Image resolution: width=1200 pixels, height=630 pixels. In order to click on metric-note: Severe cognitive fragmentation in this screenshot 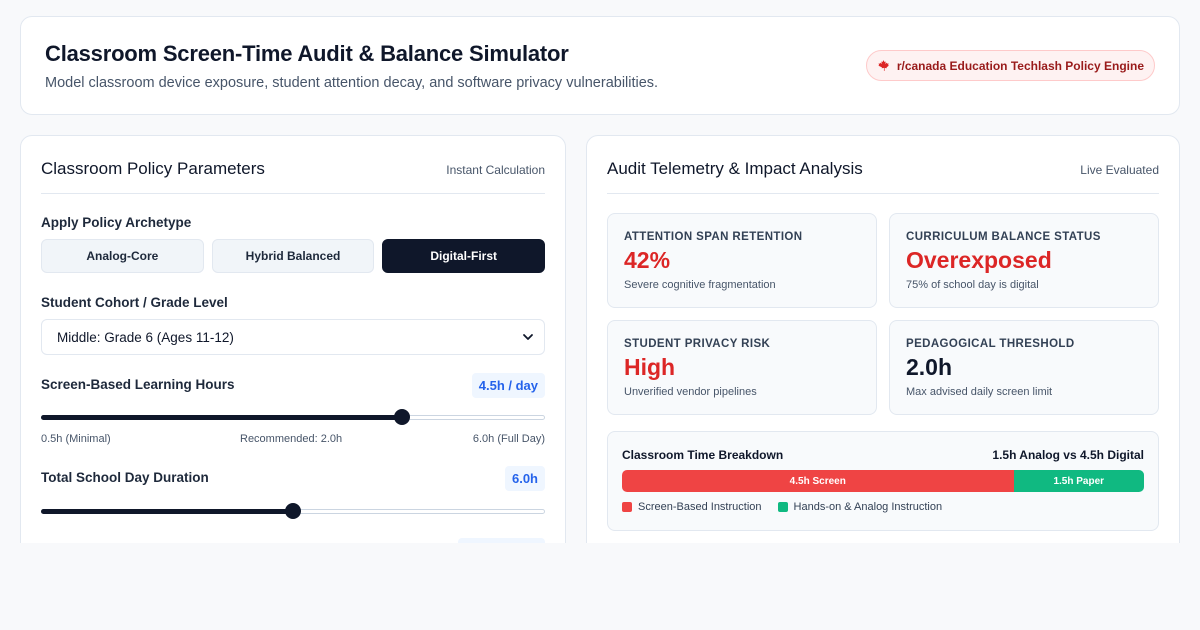, I will do `click(700, 285)`.